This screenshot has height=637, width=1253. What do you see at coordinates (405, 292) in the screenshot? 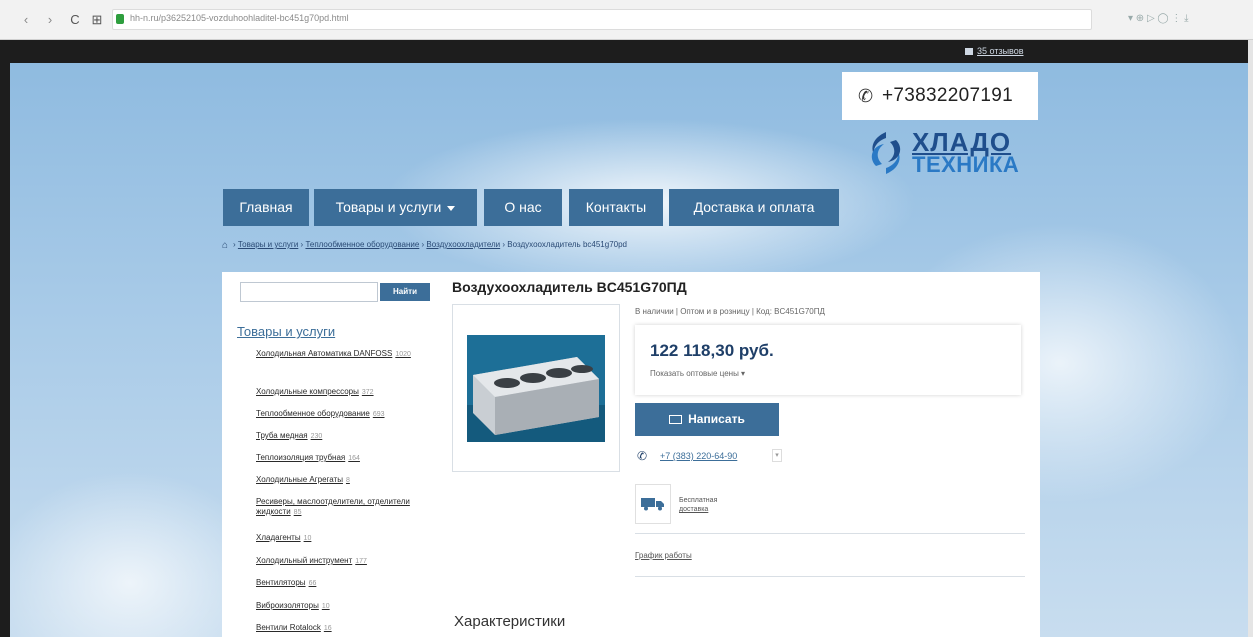
I see `search-button: Найти` at bounding box center [405, 292].